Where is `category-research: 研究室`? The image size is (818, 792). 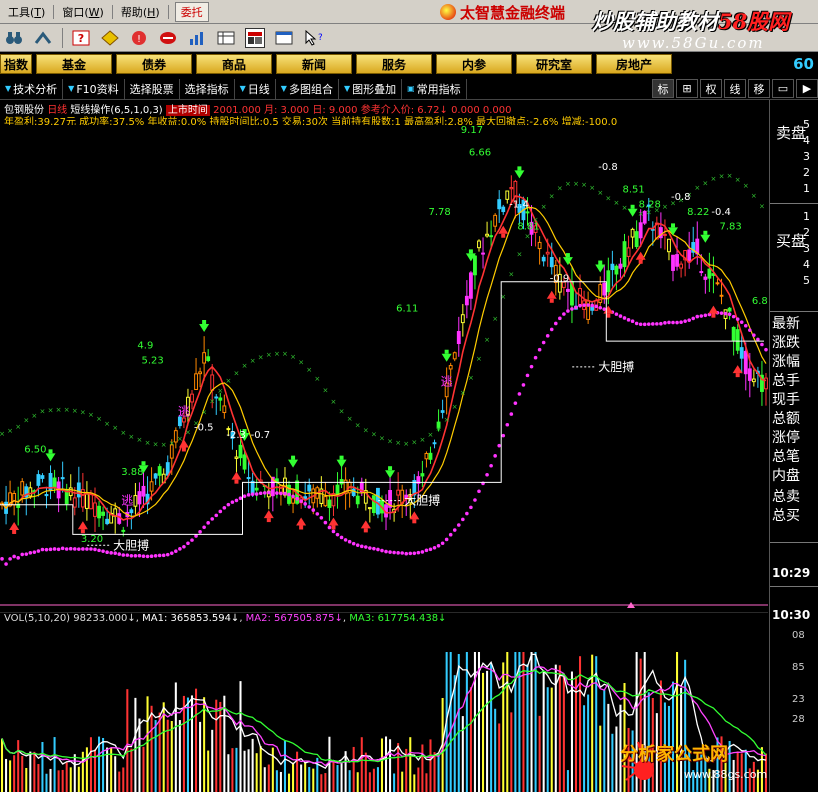
category-research: 研究室 is located at coordinates (554, 64).